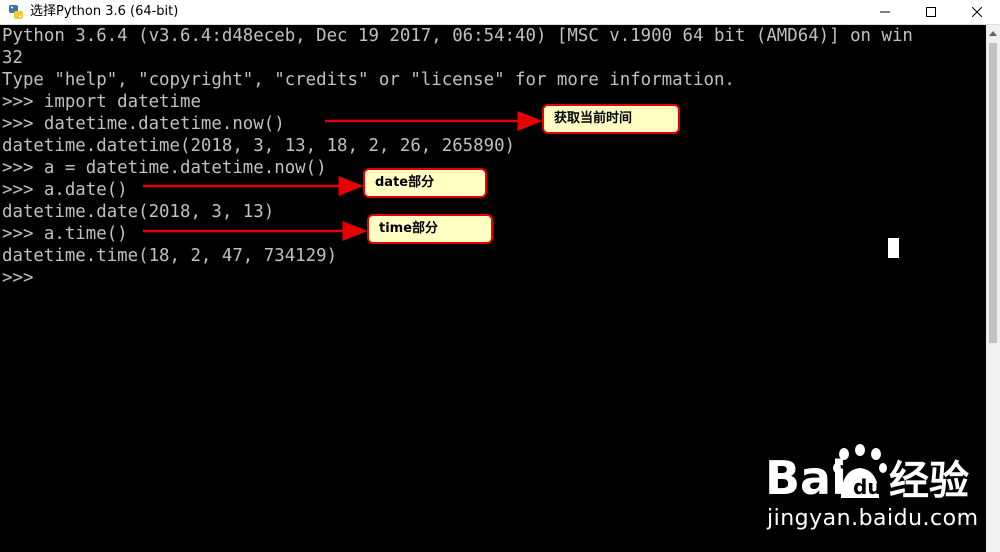 Image resolution: width=1000 pixels, height=552 pixels. What do you see at coordinates (611, 119) in the screenshot?
I see `callout-get-current-time: 获取当前时间` at bounding box center [611, 119].